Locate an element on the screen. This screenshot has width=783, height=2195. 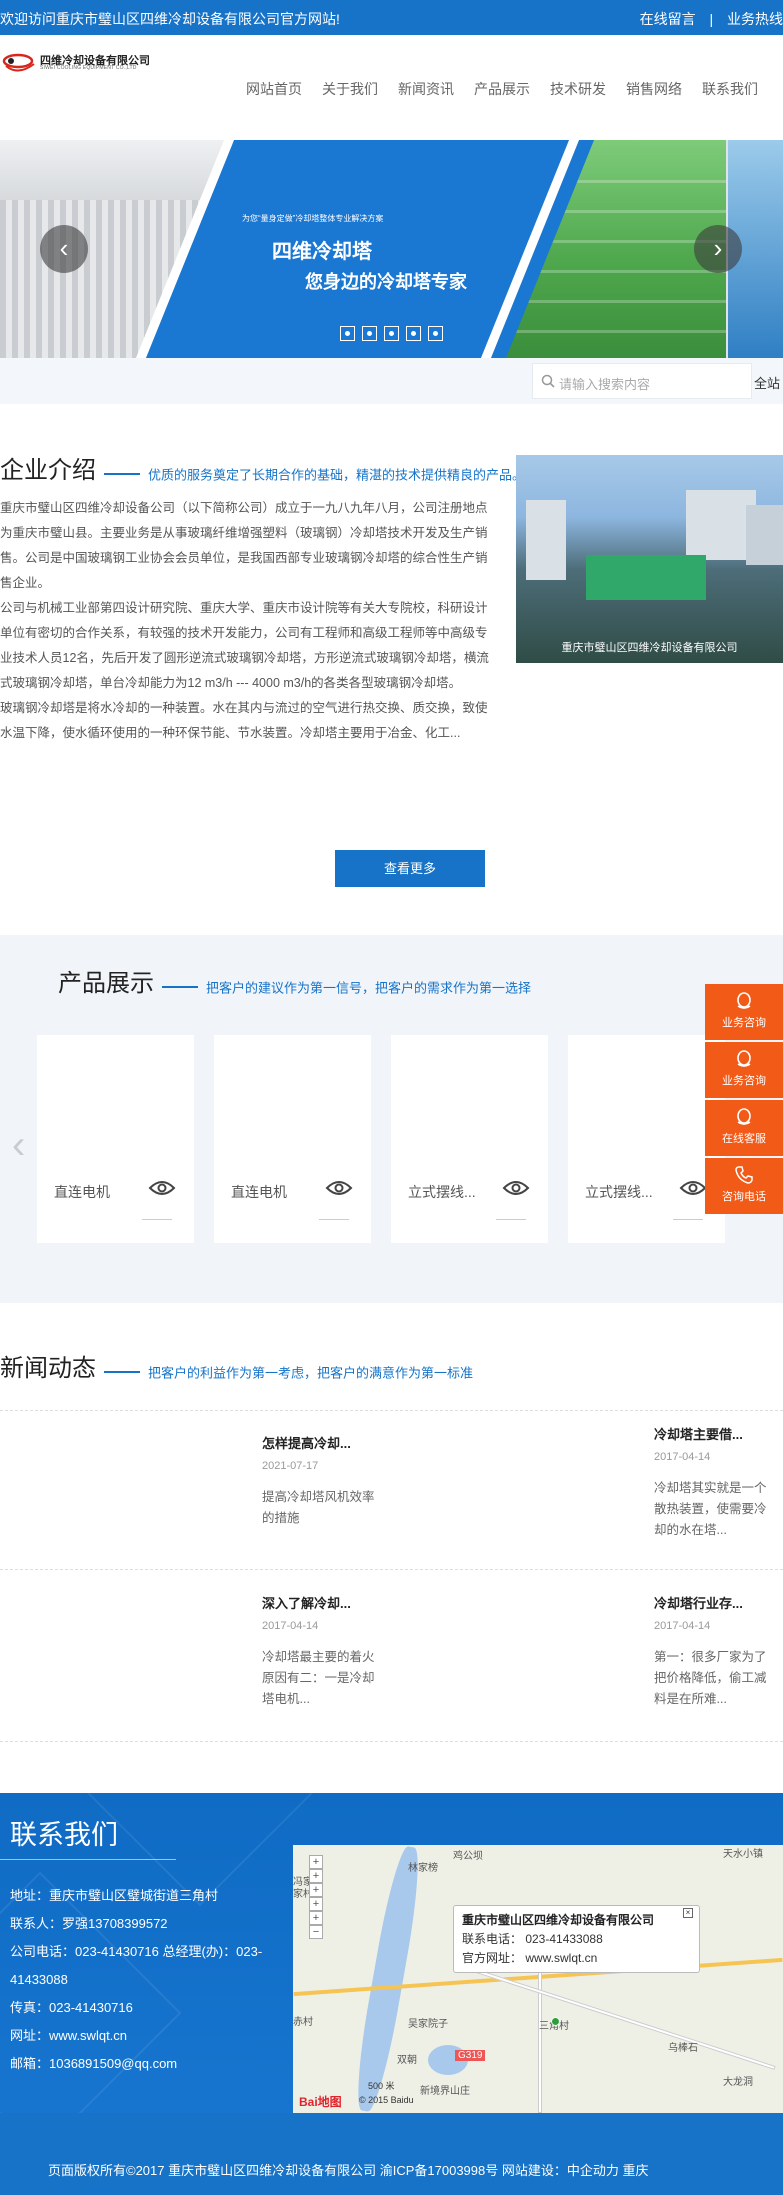
nav-sales: 销售网络 is located at coordinates (654, 89).